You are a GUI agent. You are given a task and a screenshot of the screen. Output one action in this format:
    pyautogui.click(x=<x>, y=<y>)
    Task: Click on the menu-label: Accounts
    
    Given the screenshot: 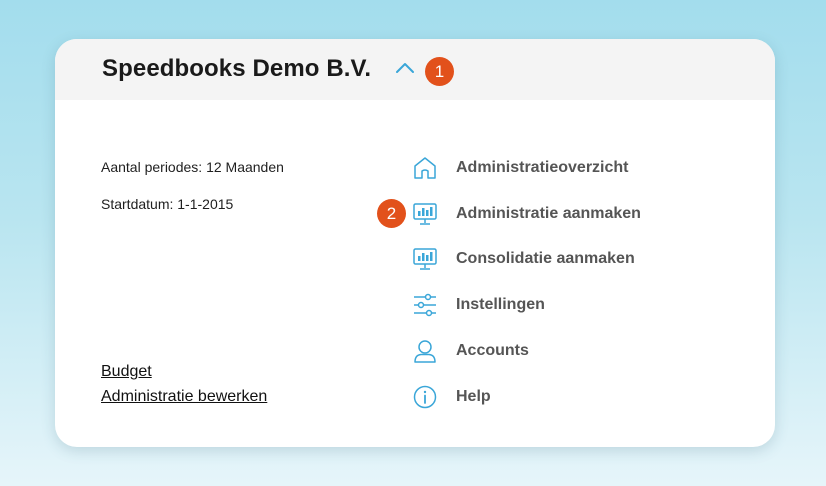 What is the action you would take?
    pyautogui.click(x=492, y=350)
    